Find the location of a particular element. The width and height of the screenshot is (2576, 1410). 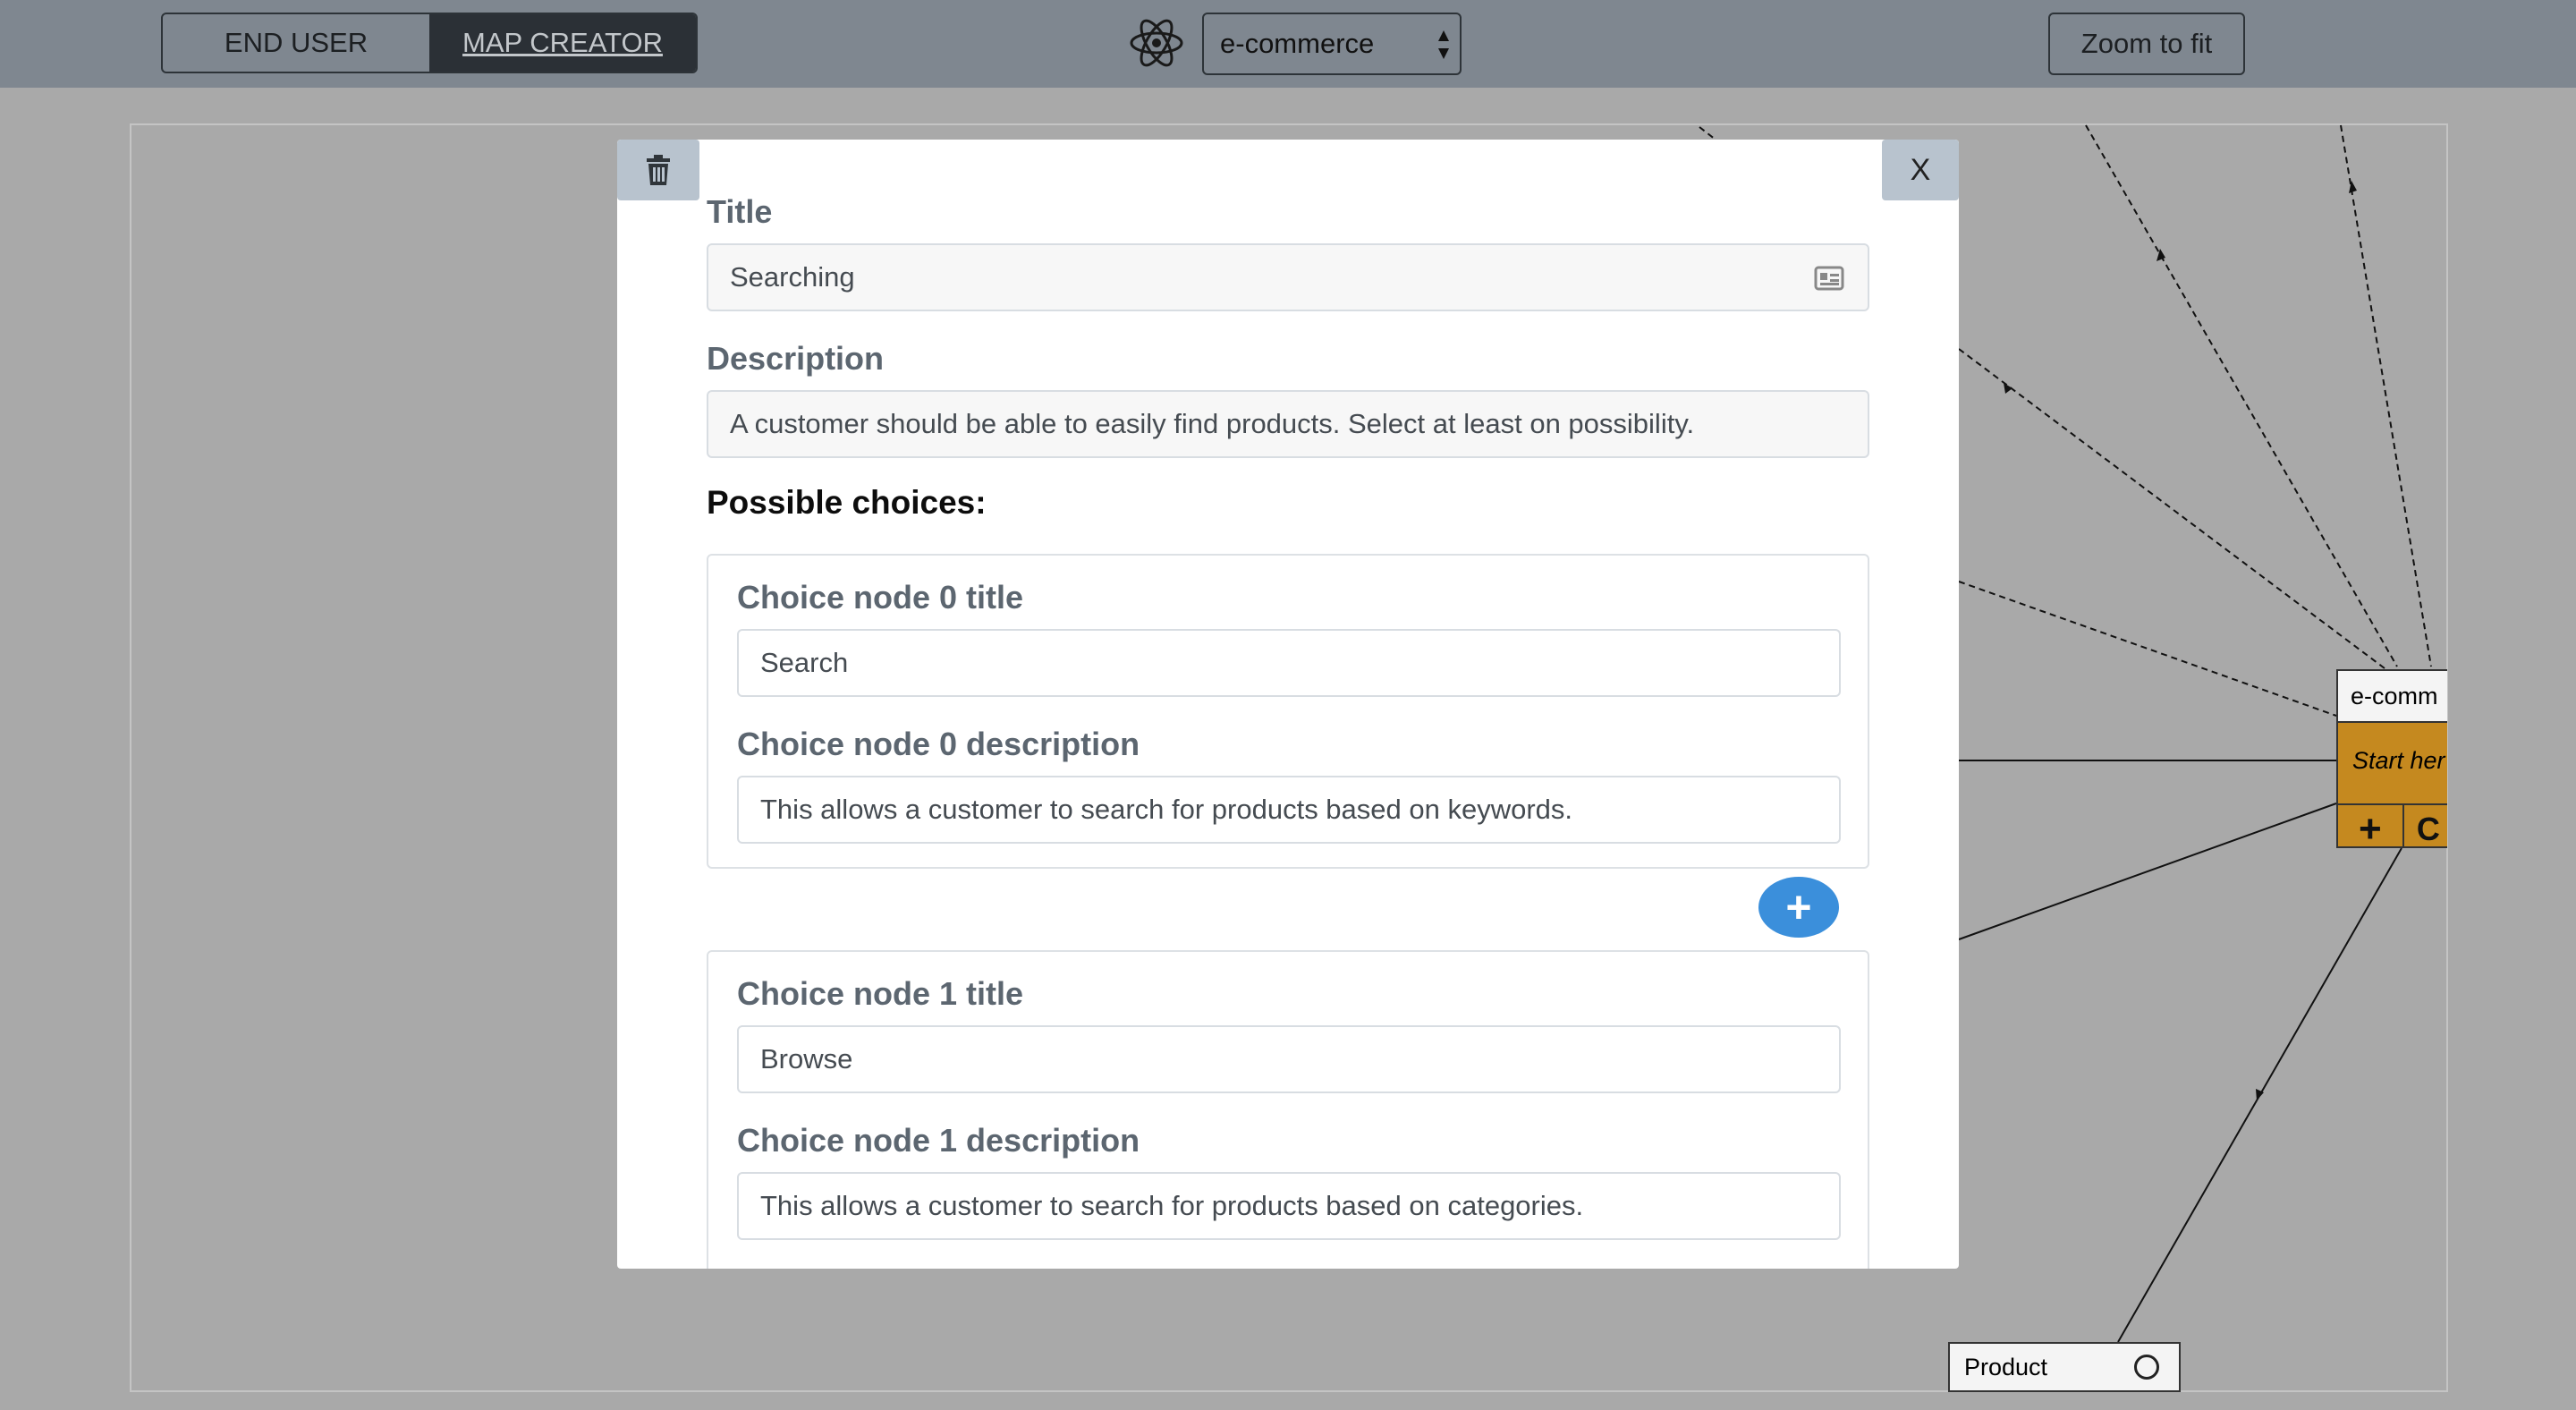

close-button: X is located at coordinates (1920, 170).